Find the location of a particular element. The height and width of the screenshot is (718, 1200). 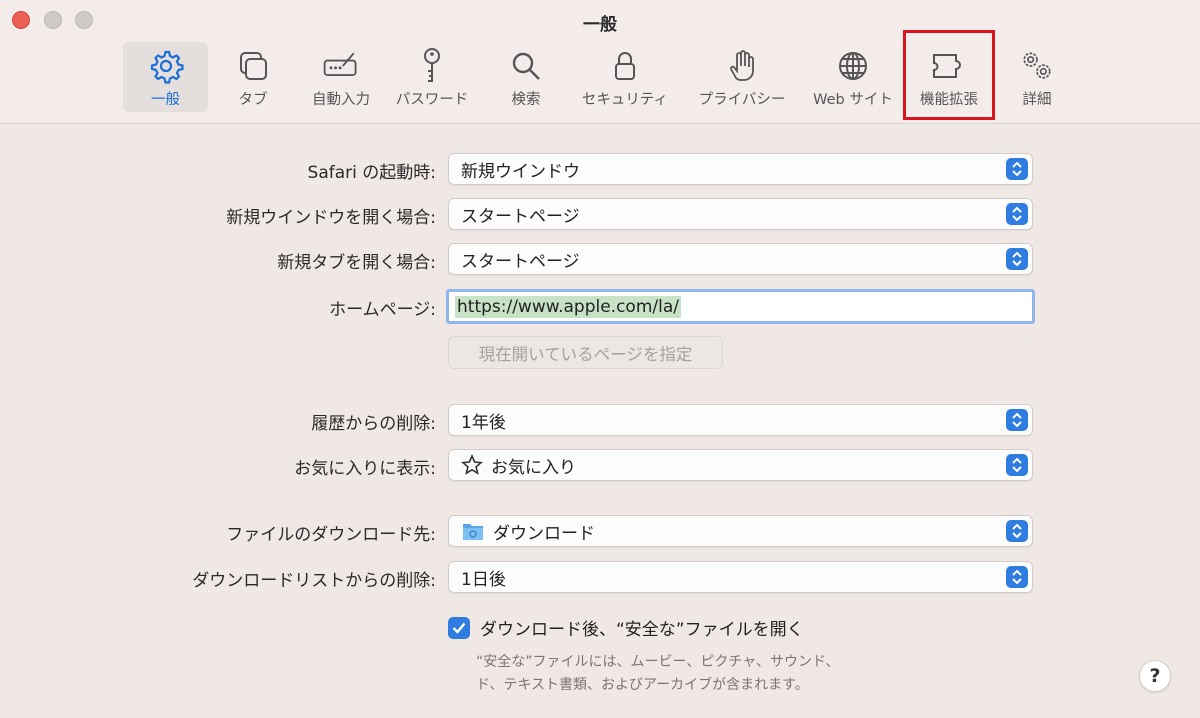

tab-label: タブ is located at coordinates (253, 100).